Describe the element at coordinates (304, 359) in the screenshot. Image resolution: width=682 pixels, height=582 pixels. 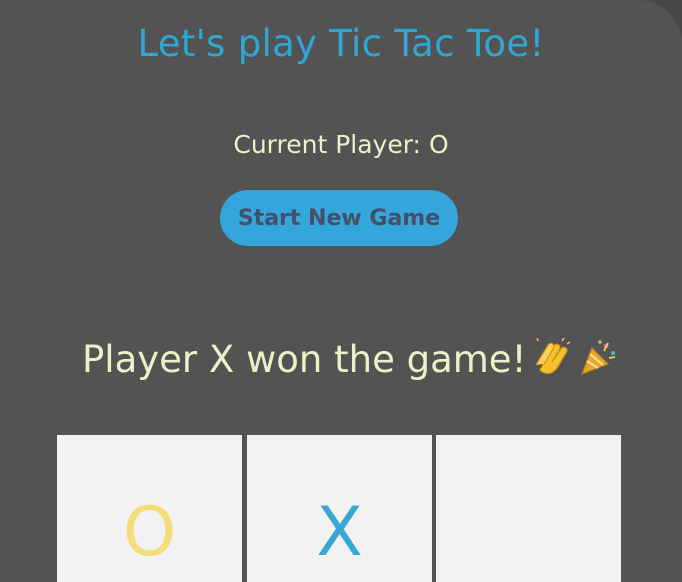
I see `winner-text: Player X won the game!` at that location.